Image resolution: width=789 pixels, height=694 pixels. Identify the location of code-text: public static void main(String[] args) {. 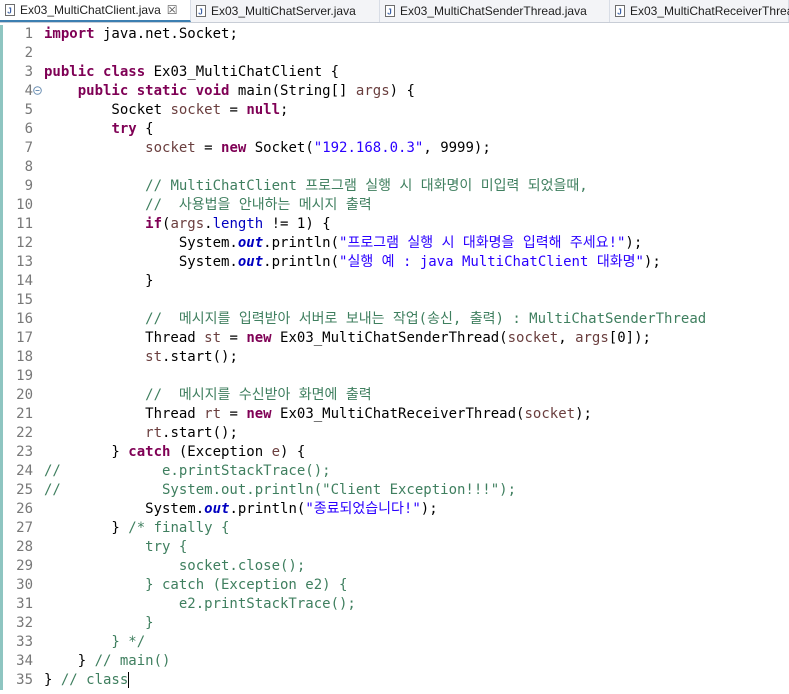
(229, 91).